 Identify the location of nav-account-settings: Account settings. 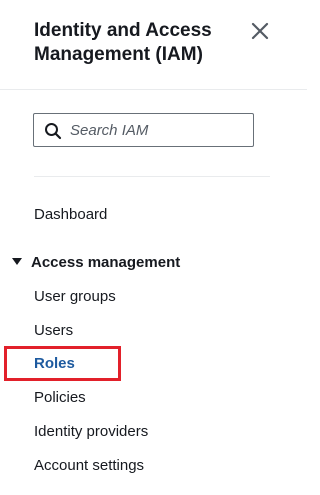
(89, 466).